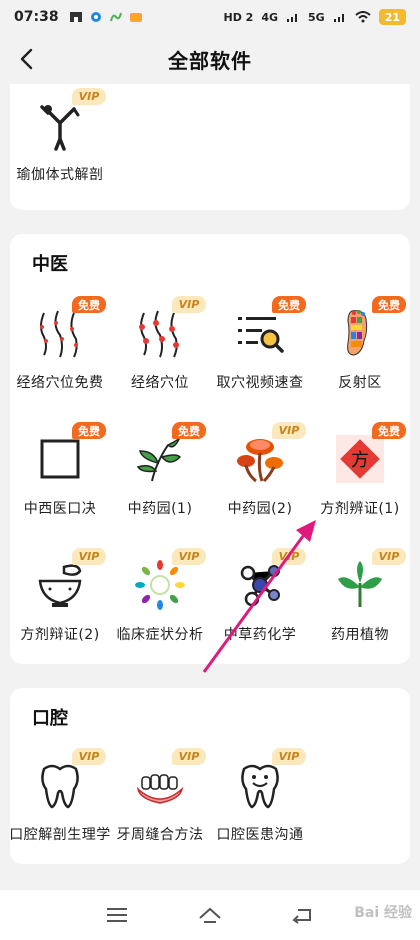  I want to click on app-label: 中西医口决, so click(60, 509).